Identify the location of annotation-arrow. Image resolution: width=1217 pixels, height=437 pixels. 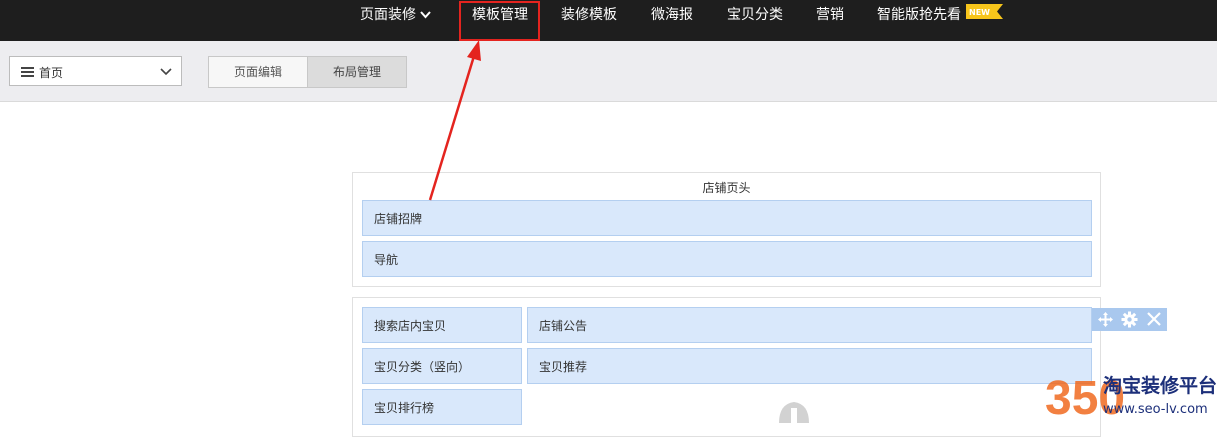
(454, 120).